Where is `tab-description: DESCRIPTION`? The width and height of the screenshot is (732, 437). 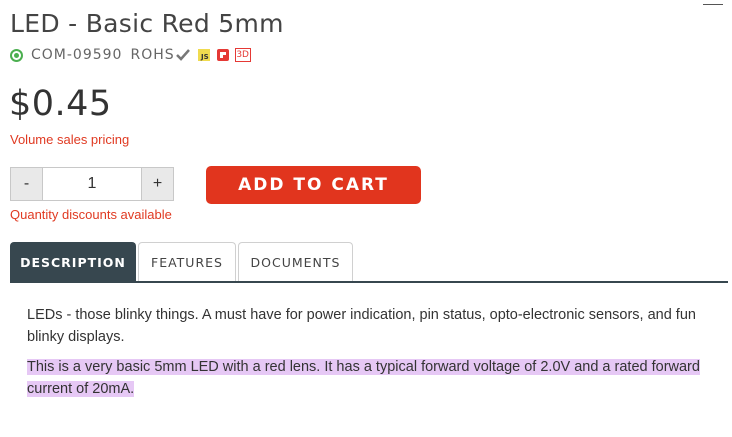 tab-description: DESCRIPTION is located at coordinates (73, 262).